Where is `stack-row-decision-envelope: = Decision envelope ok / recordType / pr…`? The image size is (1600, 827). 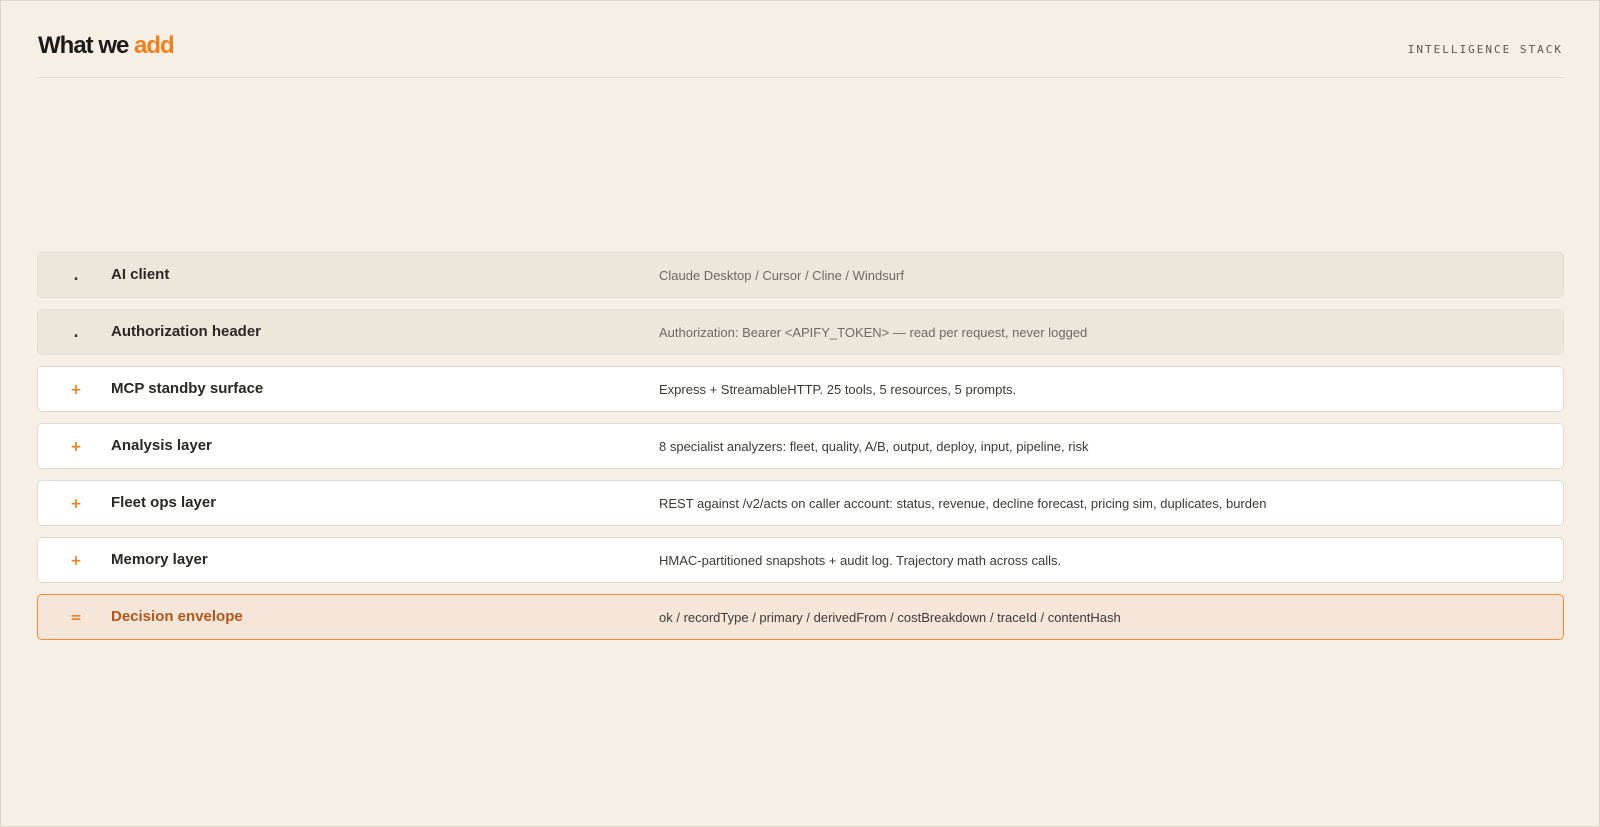
stack-row-decision-envelope: = Decision envelope ok / recordType / pr… is located at coordinates (800, 617).